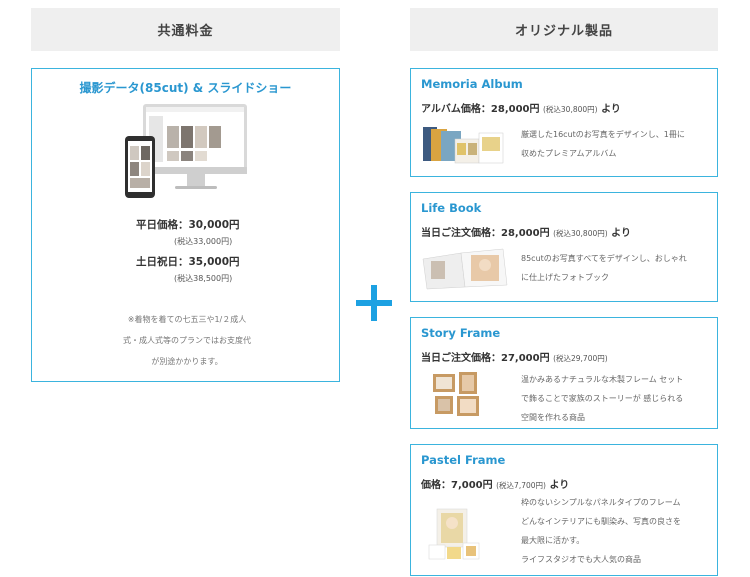 The width and height of the screenshot is (750, 577). I want to click on weekday-price-tax: (税込33,000円), so click(203, 241).